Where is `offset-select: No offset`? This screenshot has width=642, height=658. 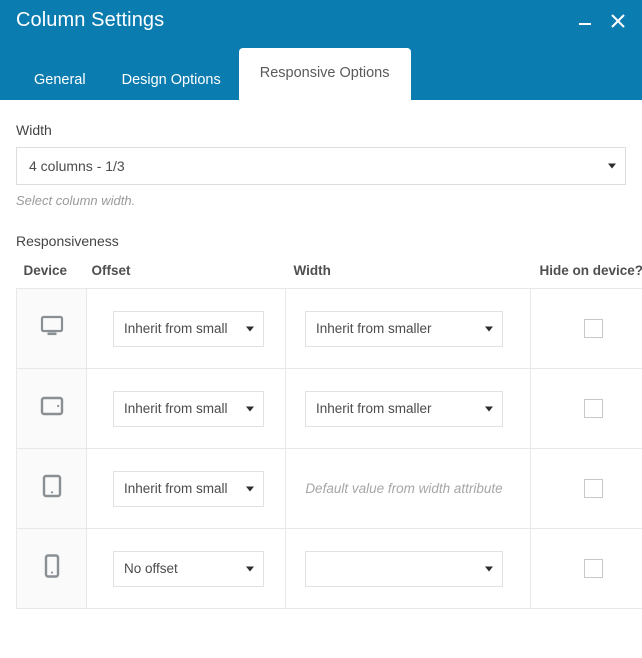
offset-select: No offset is located at coordinates (188, 568).